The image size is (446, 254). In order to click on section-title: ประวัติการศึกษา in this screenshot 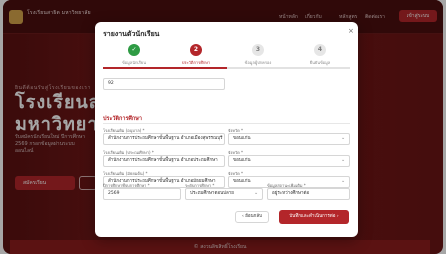, I will do `click(122, 119)`.